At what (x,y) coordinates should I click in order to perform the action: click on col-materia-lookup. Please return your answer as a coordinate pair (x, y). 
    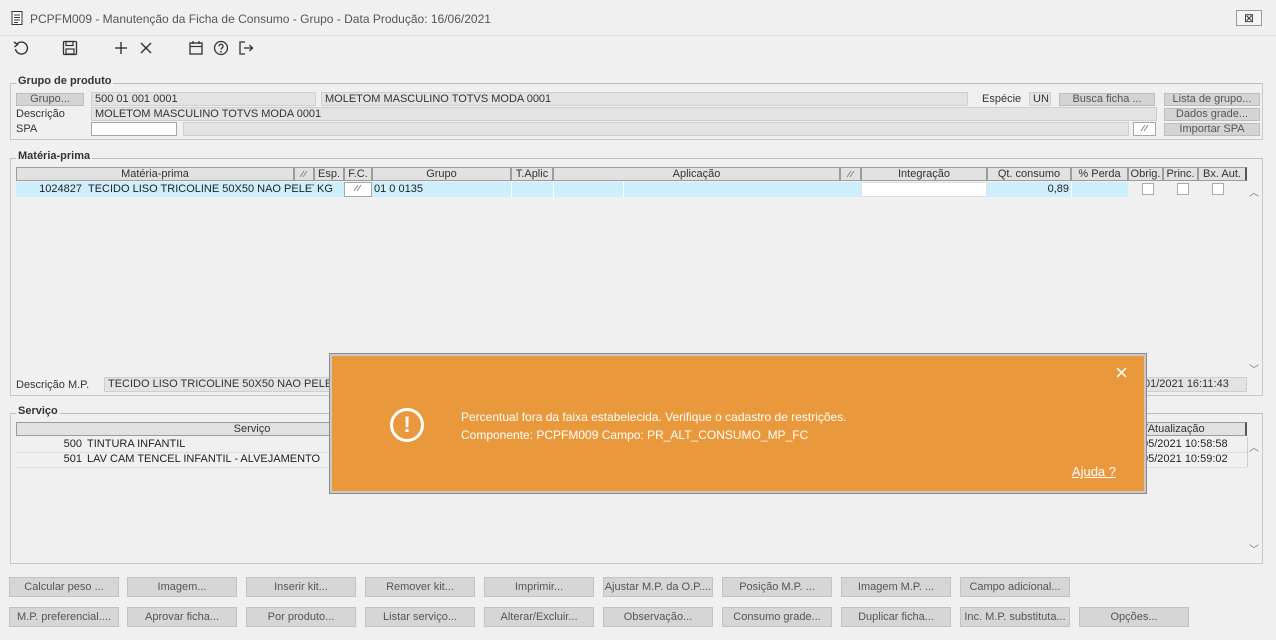
    Looking at the image, I should click on (304, 174).